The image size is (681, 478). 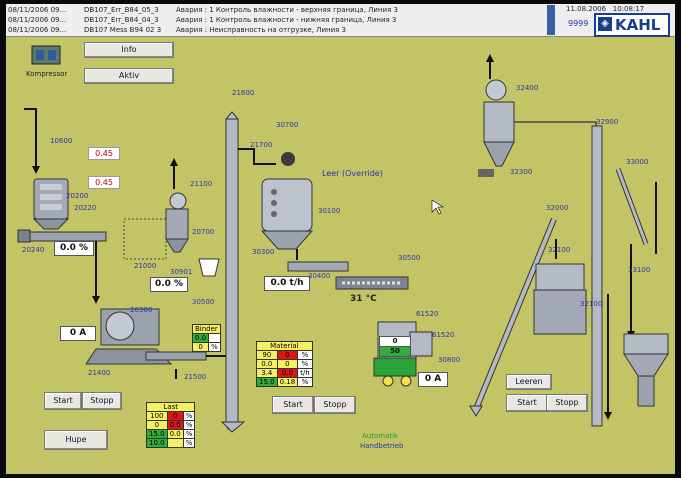 I want to click on table-cell: 0.18, so click(x=287, y=382).